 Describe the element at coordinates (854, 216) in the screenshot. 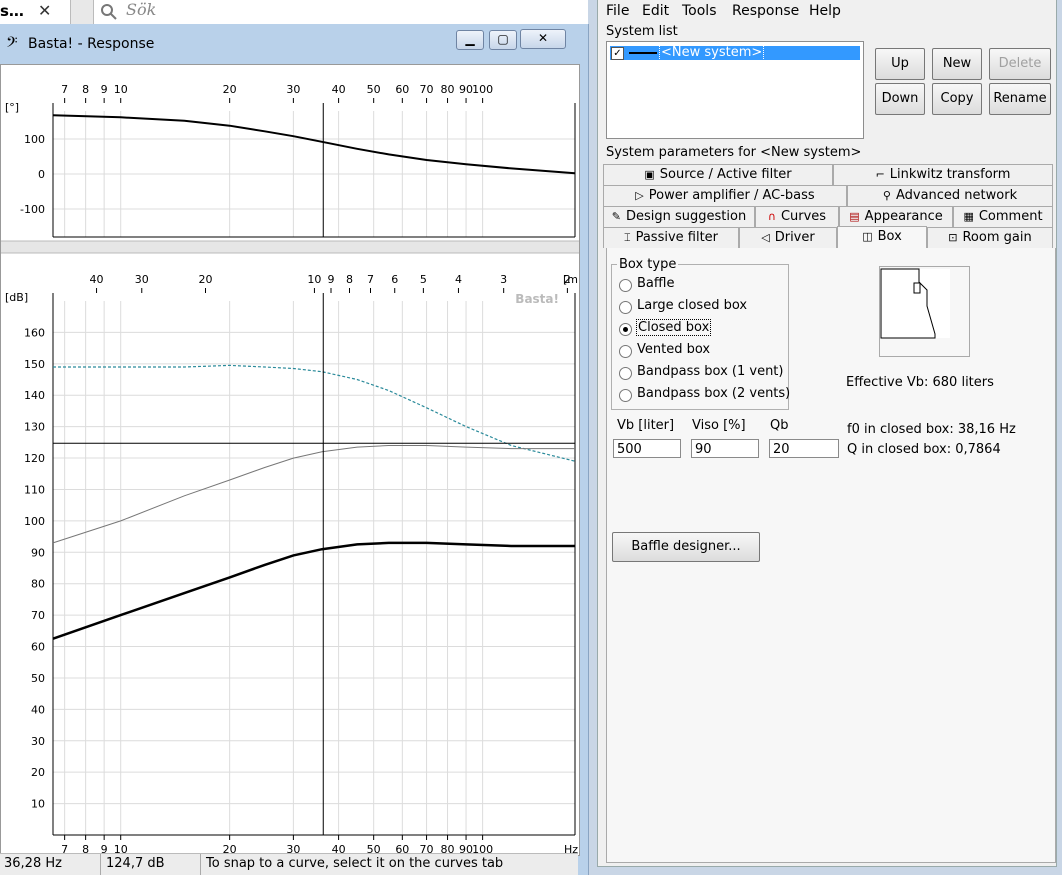

I see `appearance-icon: ▤` at that location.